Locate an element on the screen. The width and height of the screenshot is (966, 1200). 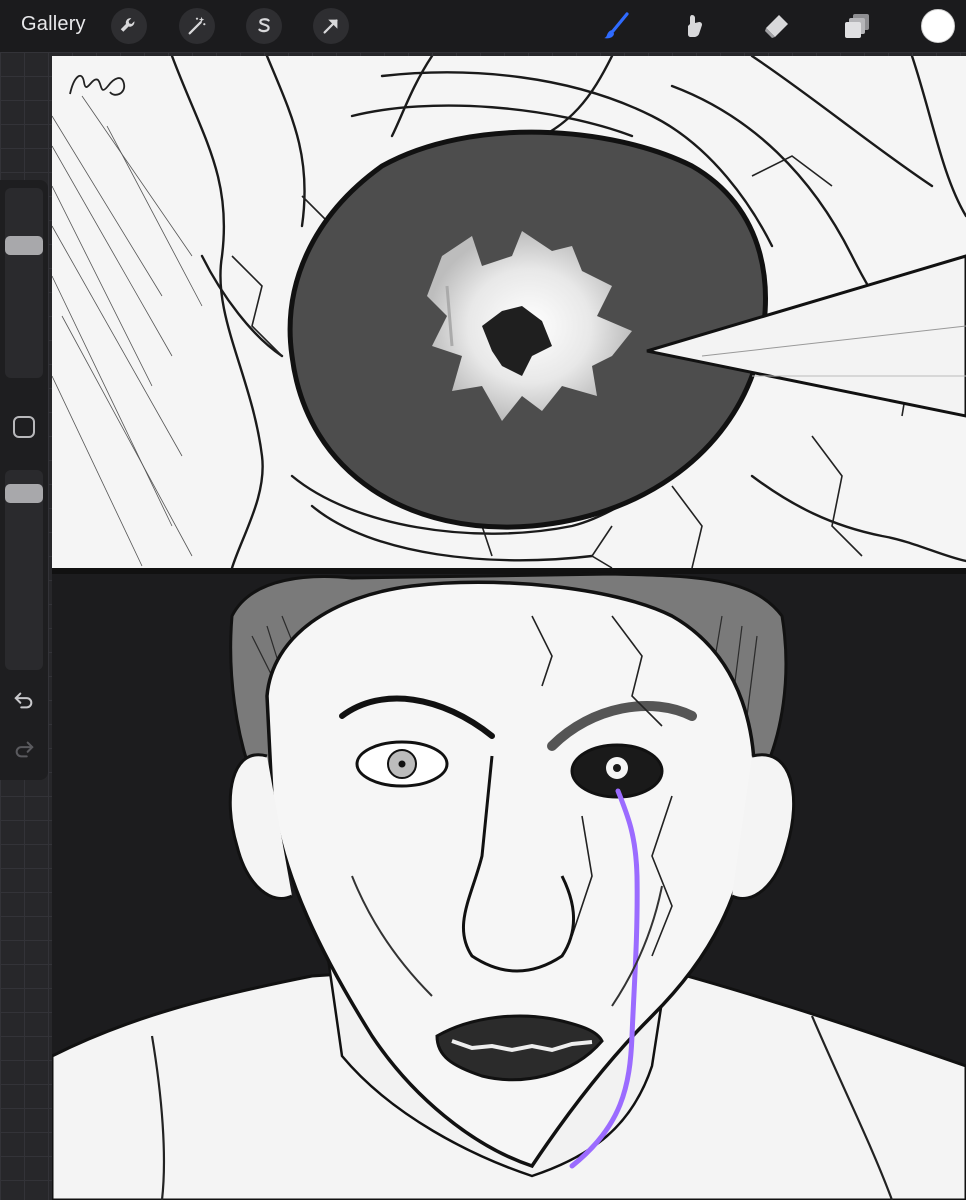
brush-icon is located at coordinates (616, 26).